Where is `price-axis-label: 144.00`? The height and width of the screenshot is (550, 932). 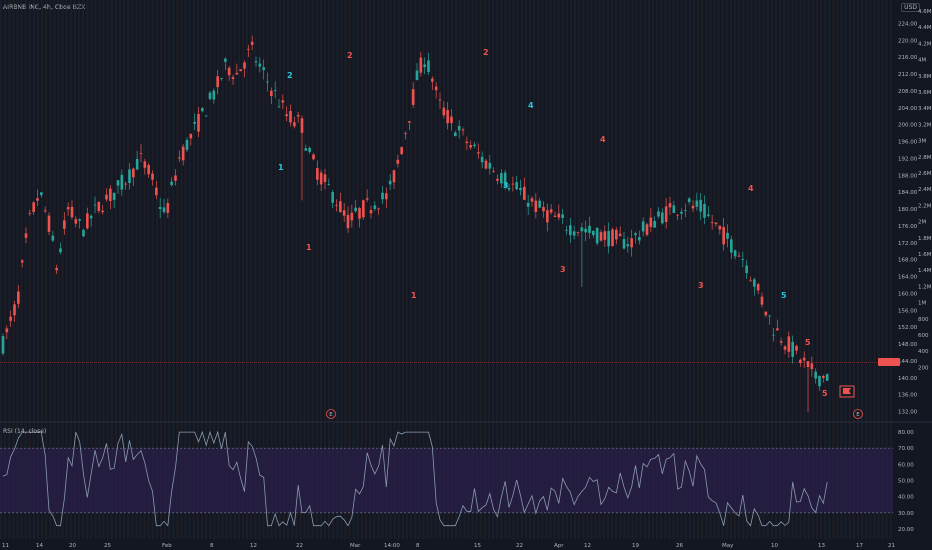
price-axis-label: 144.00 is located at coordinates (908, 362).